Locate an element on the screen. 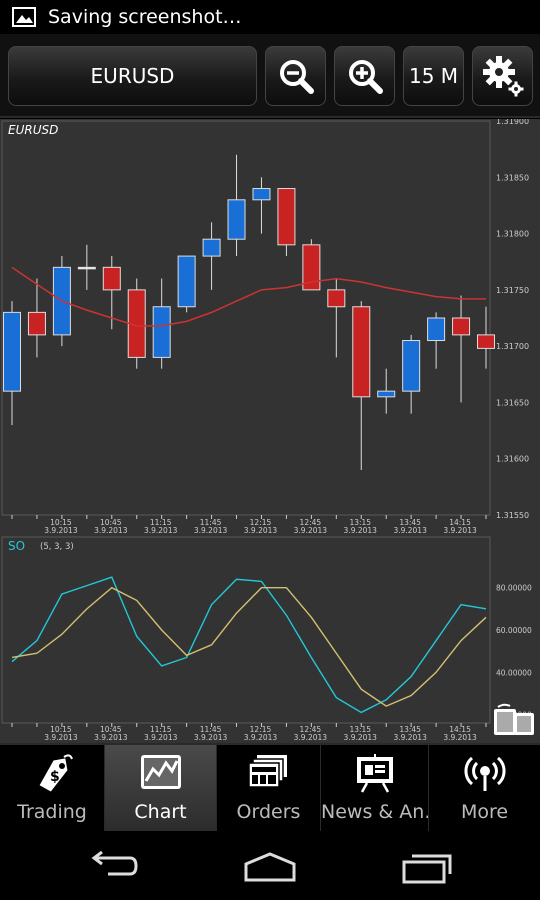  so-params: (5, 3, 3) is located at coordinates (57, 547).